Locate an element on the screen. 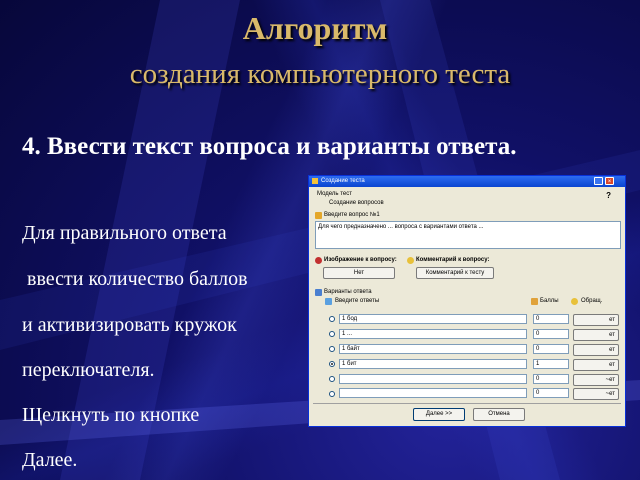  next-button: Далее >> is located at coordinates (439, 414).